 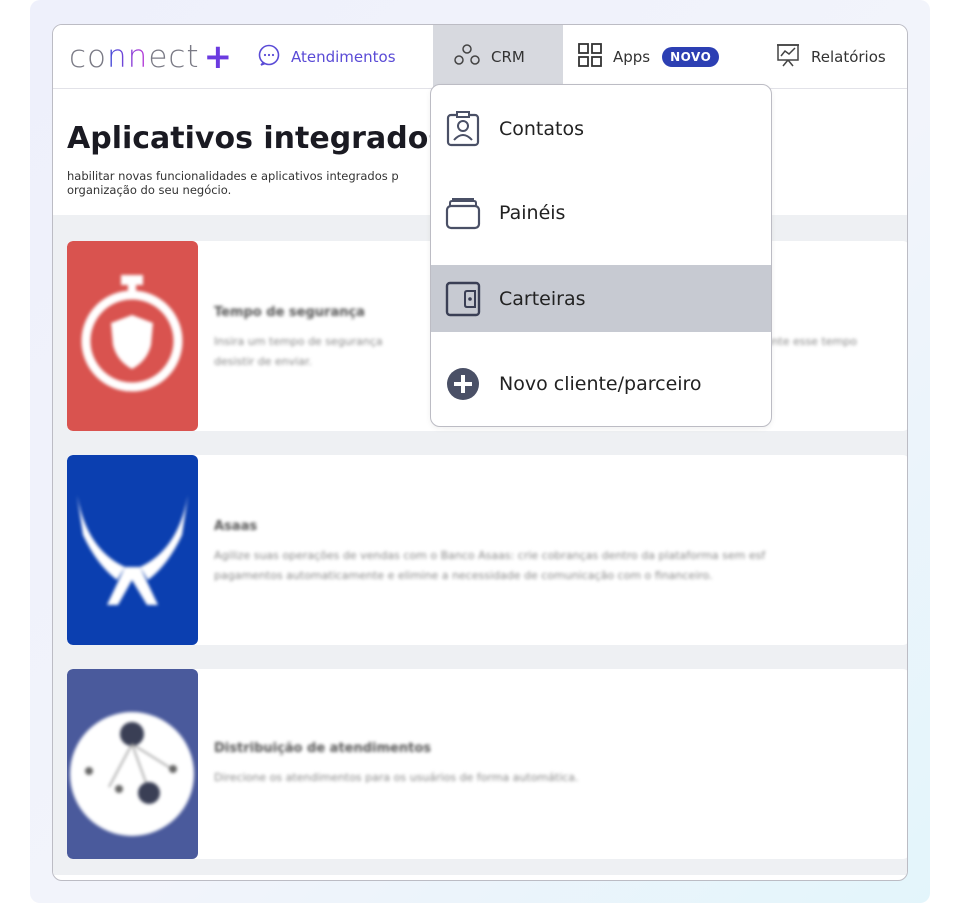 What do you see at coordinates (322, 748) in the screenshot?
I see `app-title: Distribuição de atendimentos` at bounding box center [322, 748].